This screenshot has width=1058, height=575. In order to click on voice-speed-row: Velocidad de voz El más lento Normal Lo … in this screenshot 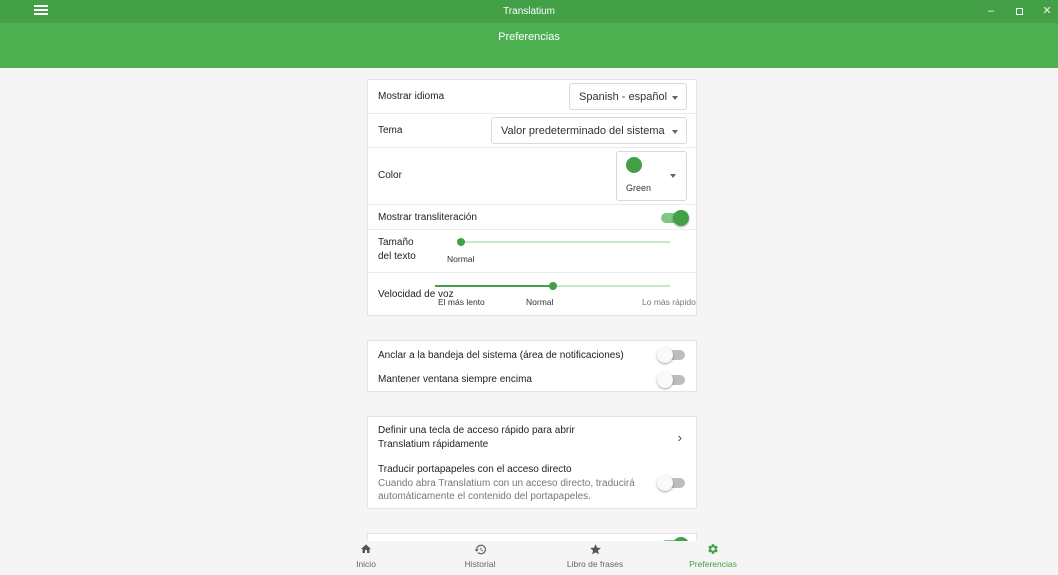, I will do `click(532, 295)`.